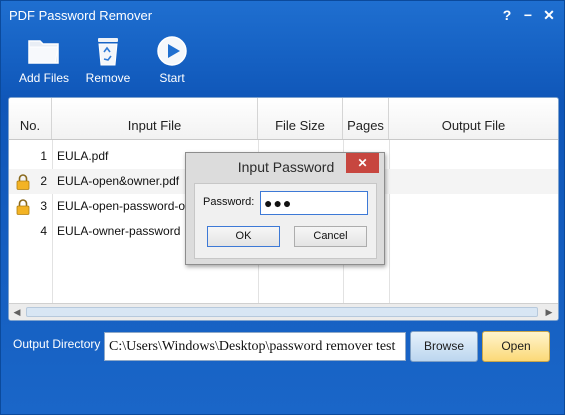 This screenshot has width=565, height=415. I want to click on start-button: Start, so click(172, 60).